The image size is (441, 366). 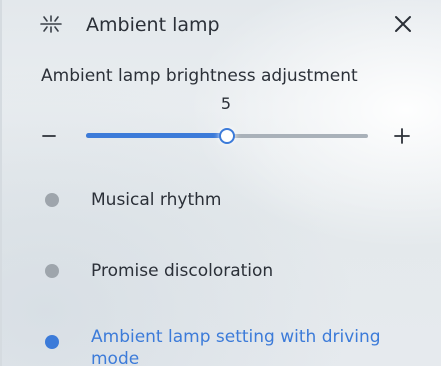 I want to click on plus-icon, so click(x=402, y=136).